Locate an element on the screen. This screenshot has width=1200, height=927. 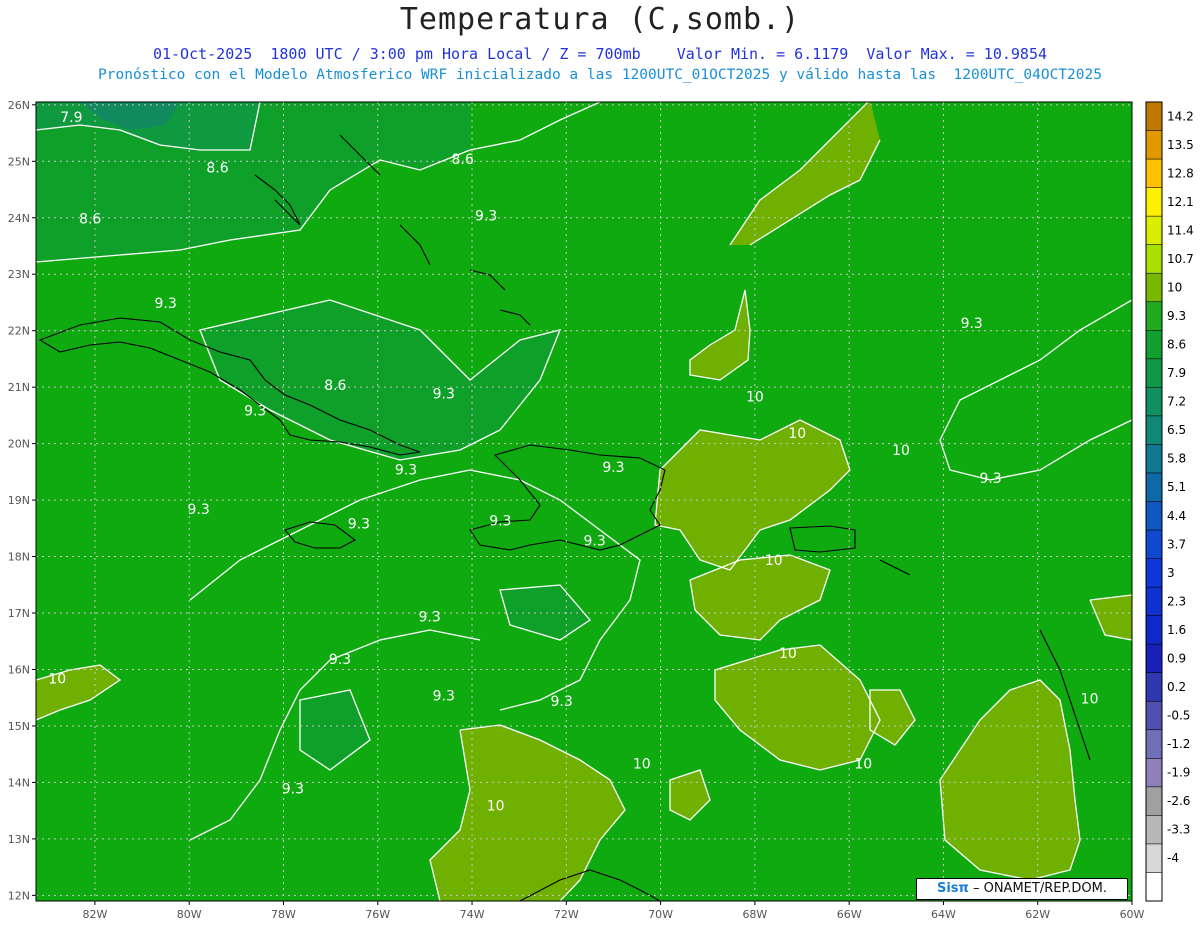
lat-label: 13N is located at coordinates (19, 839).